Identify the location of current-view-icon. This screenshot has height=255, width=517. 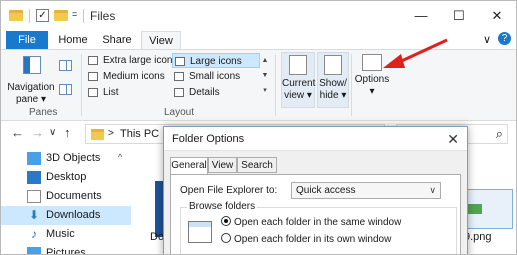
(298, 65).